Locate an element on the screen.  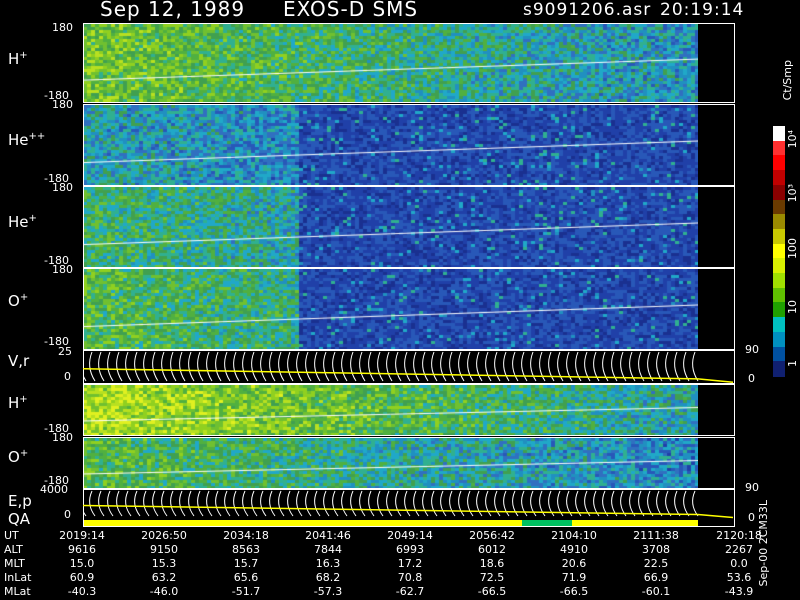
table-cell-alt-1: 9150 is located at coordinates (164, 549).